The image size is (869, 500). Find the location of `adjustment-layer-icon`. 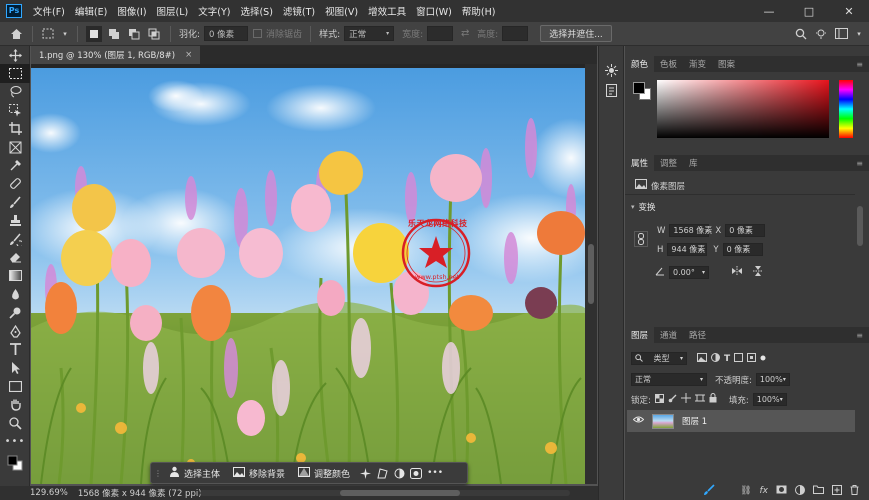

adjustment-layer-icon is located at coordinates (416, 473).